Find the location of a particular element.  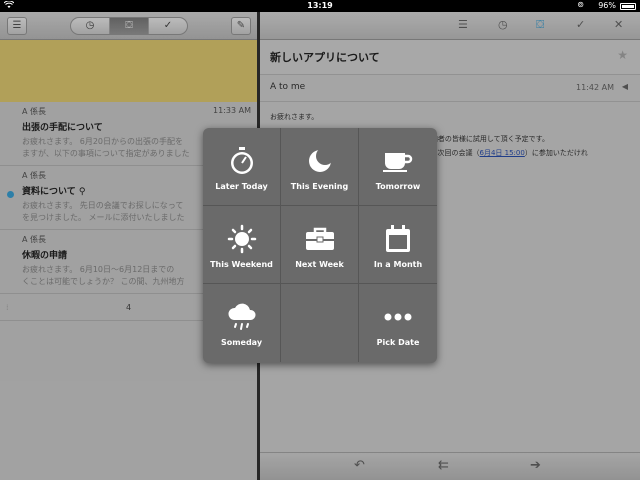

snooze-option-label: In a Month is located at coordinates (398, 264).